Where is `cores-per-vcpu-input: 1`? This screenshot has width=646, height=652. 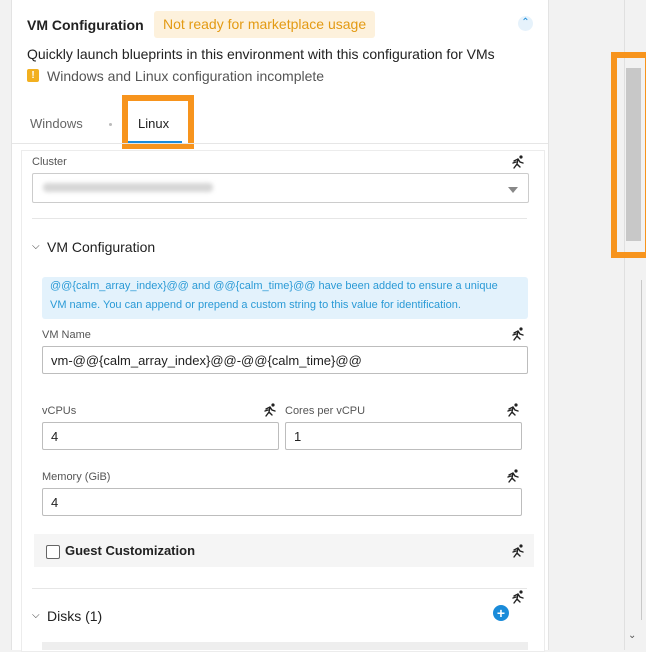 cores-per-vcpu-input: 1 is located at coordinates (403, 436).